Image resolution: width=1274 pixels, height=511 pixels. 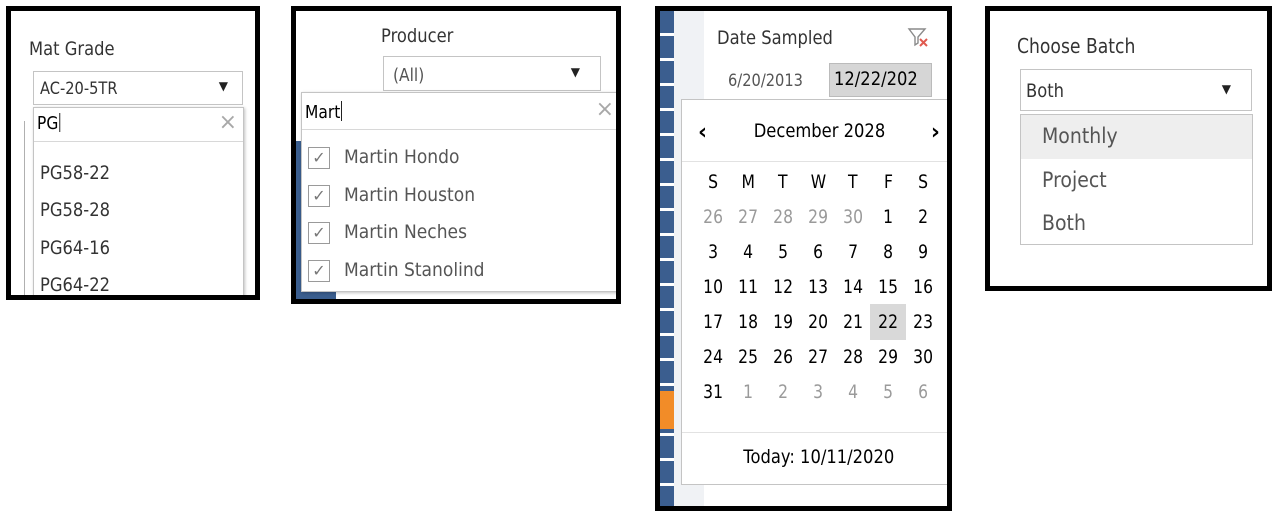 I want to click on end-date-input: 12/22/202, so click(x=880, y=80).